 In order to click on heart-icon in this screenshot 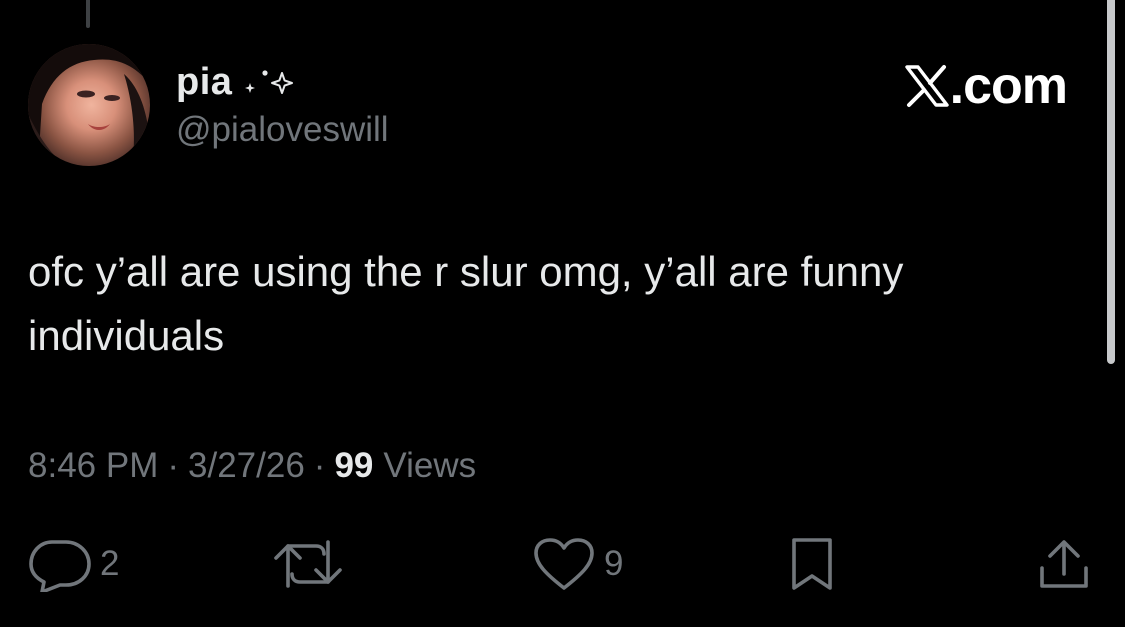, I will do `click(564, 564)`.